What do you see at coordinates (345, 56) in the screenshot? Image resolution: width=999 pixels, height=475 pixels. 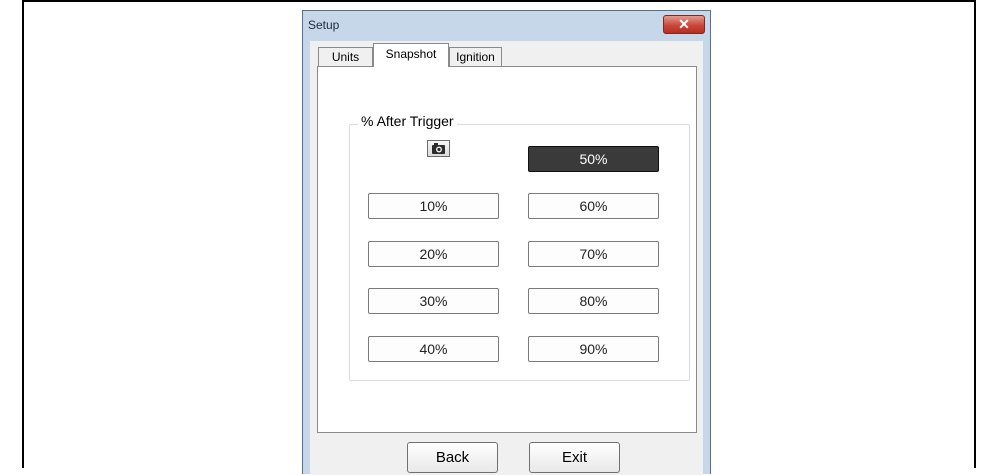 I see `tab-units: Units` at bounding box center [345, 56].